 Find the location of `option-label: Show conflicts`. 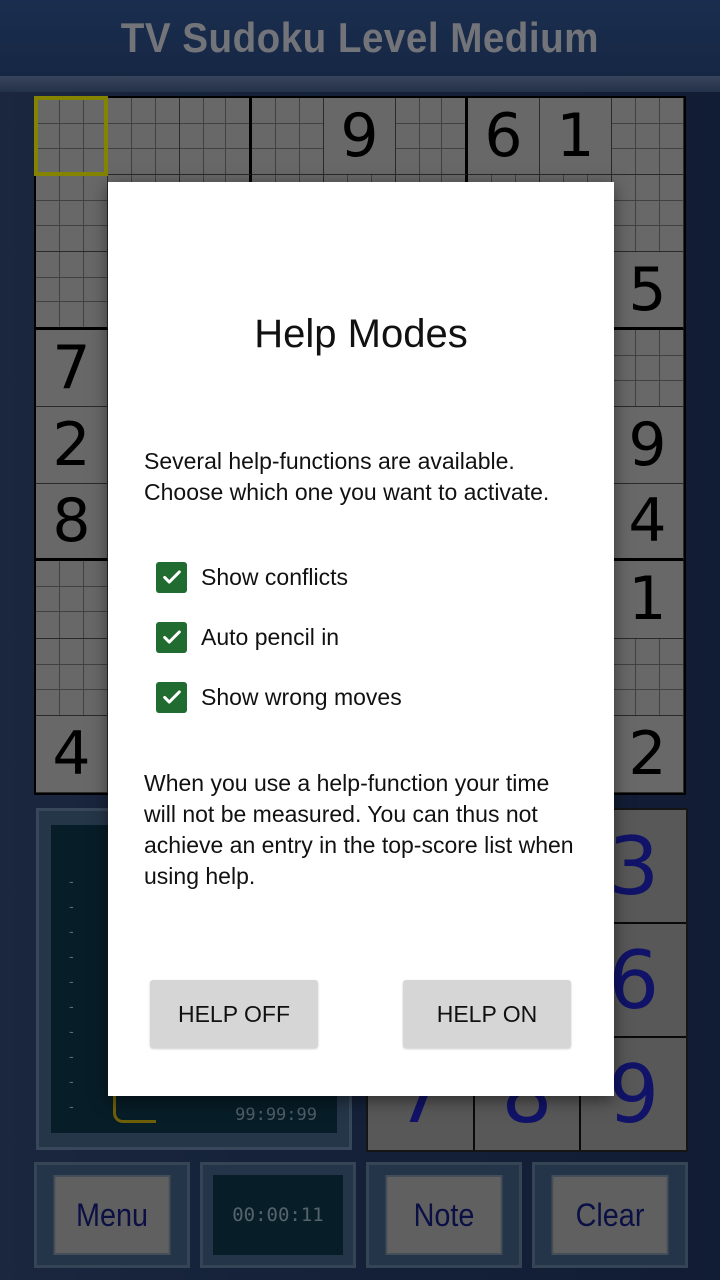

option-label: Show conflicts is located at coordinates (275, 576).